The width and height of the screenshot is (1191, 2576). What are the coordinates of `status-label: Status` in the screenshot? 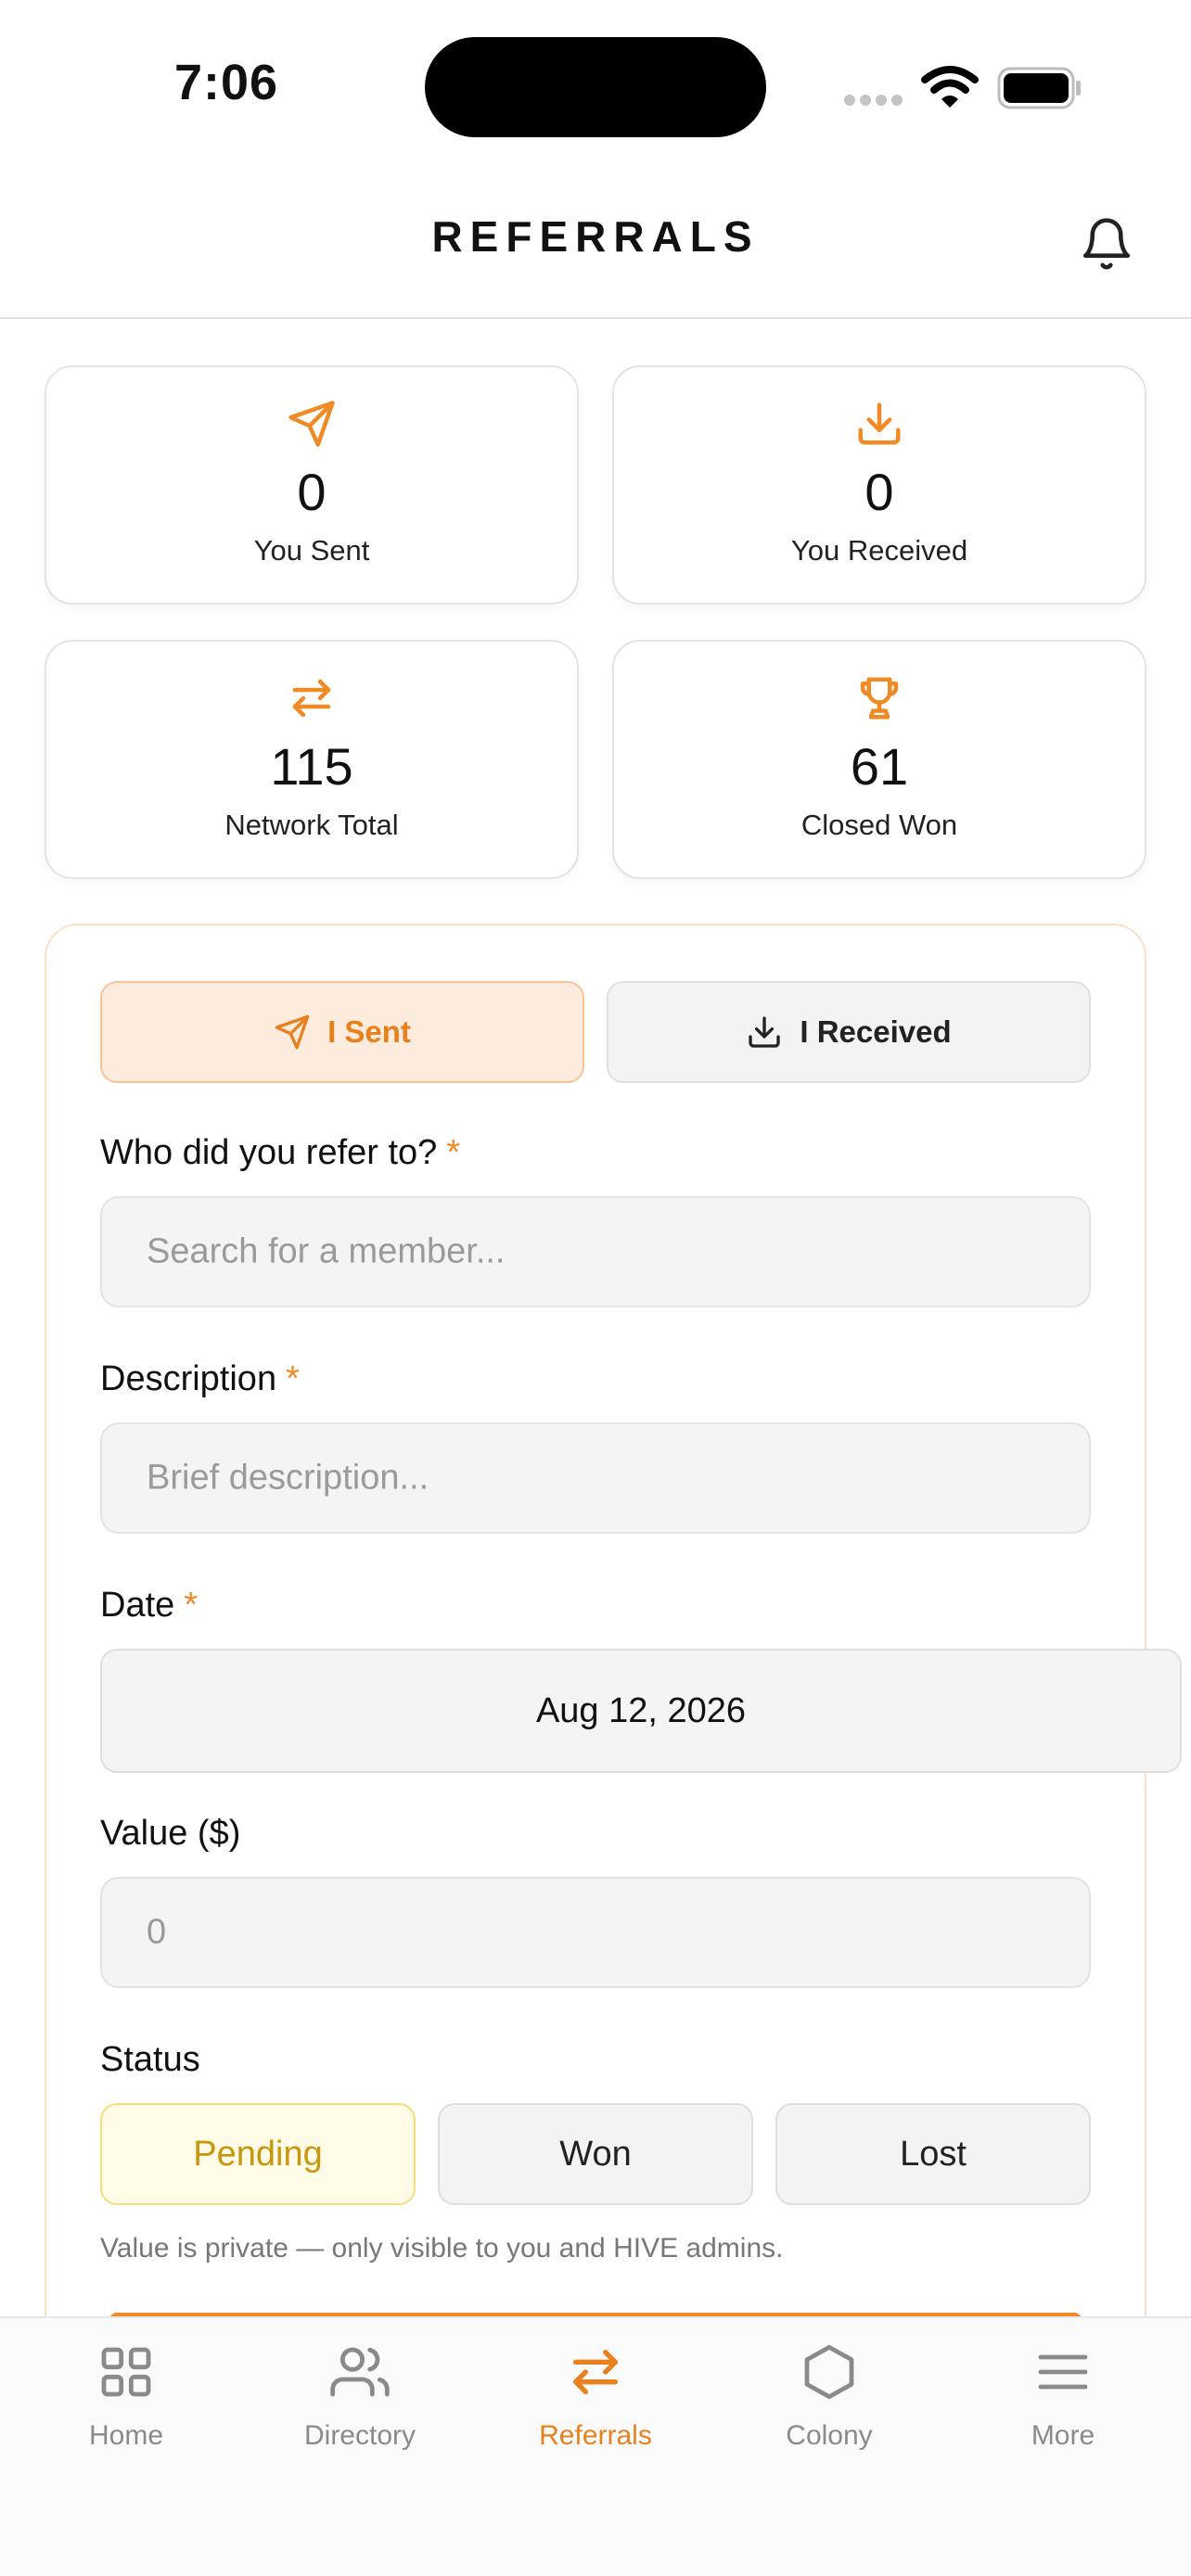 It's located at (150, 2059).